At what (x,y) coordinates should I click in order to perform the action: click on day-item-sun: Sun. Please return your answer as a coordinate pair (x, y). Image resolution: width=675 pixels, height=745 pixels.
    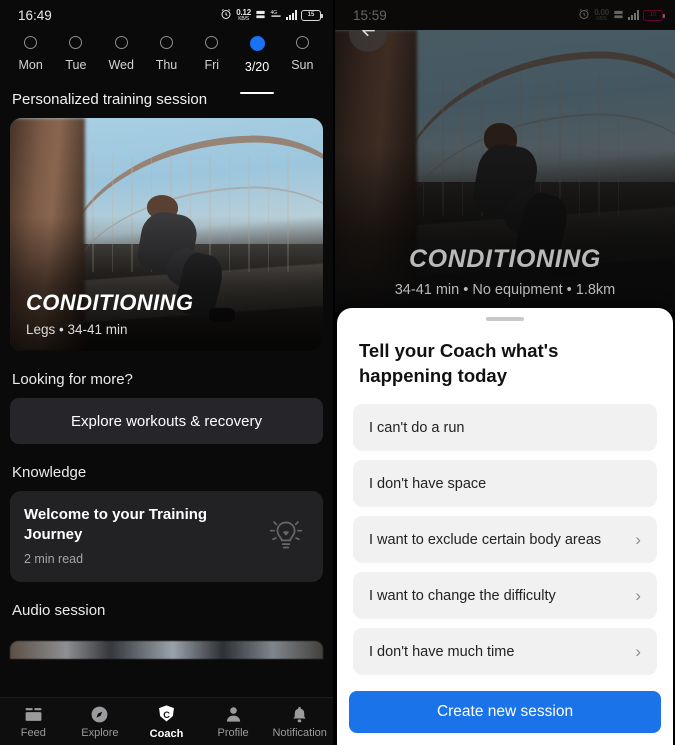
    Looking at the image, I should click on (302, 62).